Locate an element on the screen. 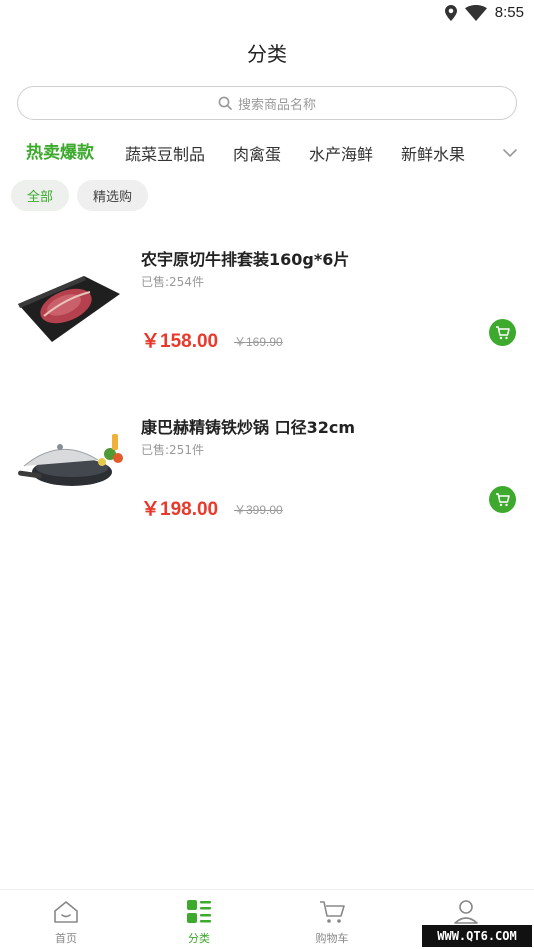 The image size is (534, 949). home-icon is located at coordinates (66, 912).